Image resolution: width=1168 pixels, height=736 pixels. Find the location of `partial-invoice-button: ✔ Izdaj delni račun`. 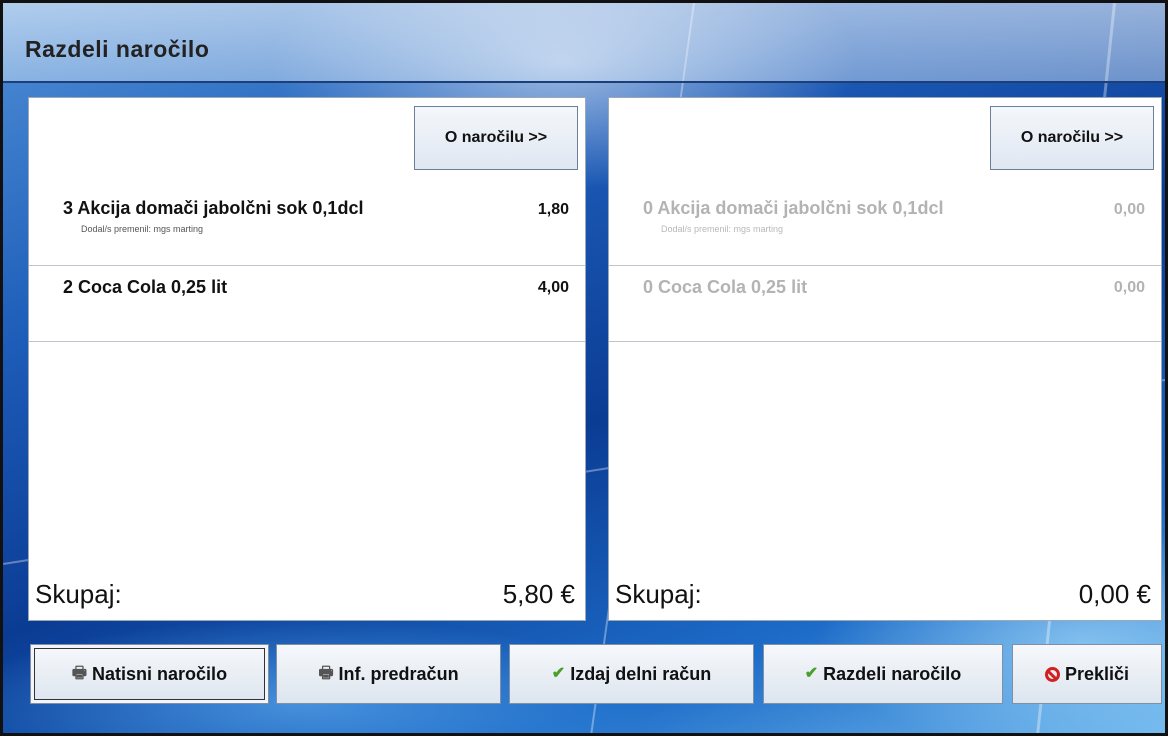

partial-invoice-button: ✔ Izdaj delni račun is located at coordinates (631, 674).